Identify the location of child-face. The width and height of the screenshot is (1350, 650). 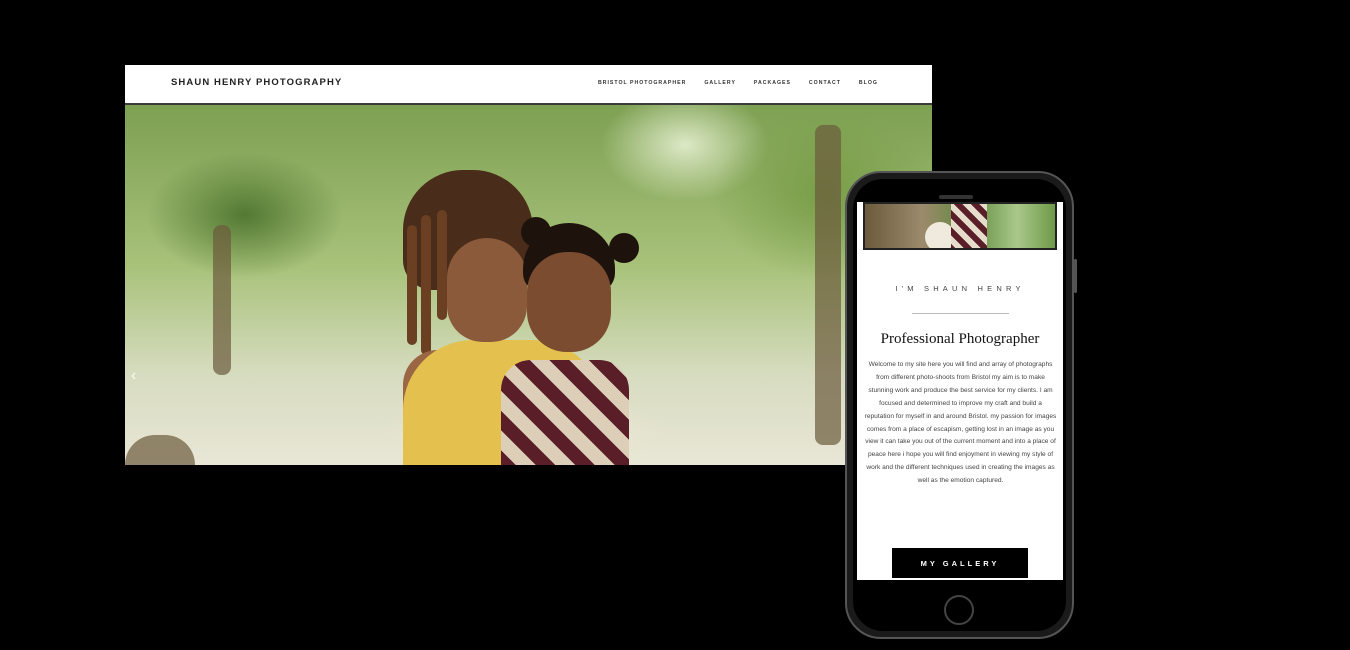
(569, 302).